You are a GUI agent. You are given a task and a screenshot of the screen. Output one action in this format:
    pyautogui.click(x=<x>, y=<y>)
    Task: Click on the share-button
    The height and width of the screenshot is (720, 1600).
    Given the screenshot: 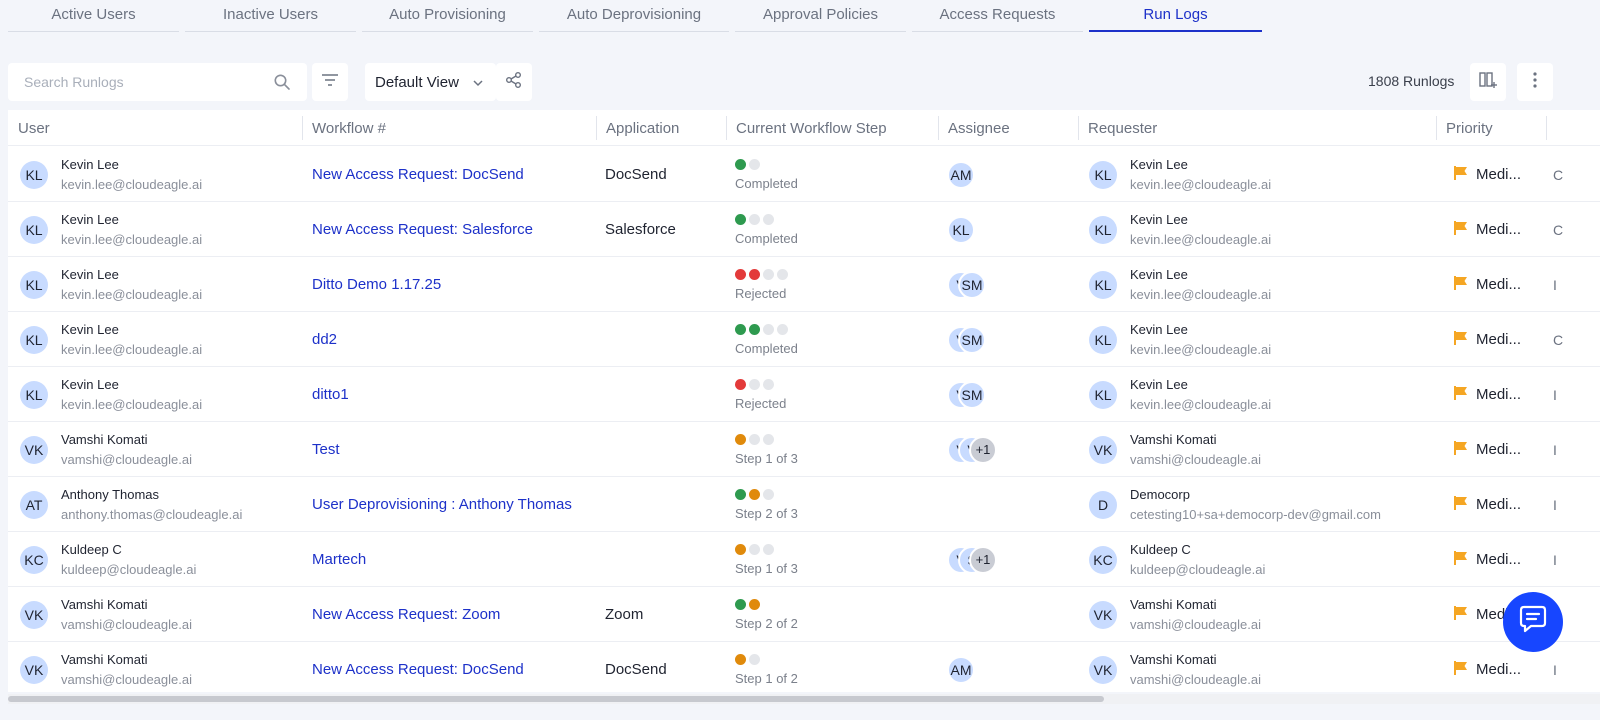 What is the action you would take?
    pyautogui.click(x=514, y=82)
    